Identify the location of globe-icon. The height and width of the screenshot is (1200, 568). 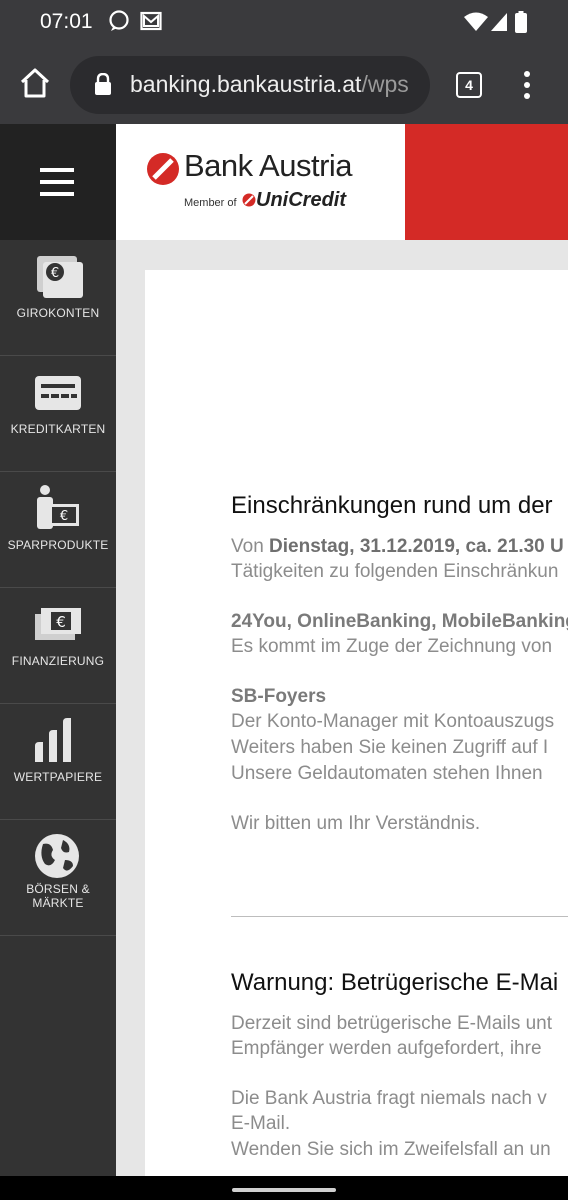
(57, 856).